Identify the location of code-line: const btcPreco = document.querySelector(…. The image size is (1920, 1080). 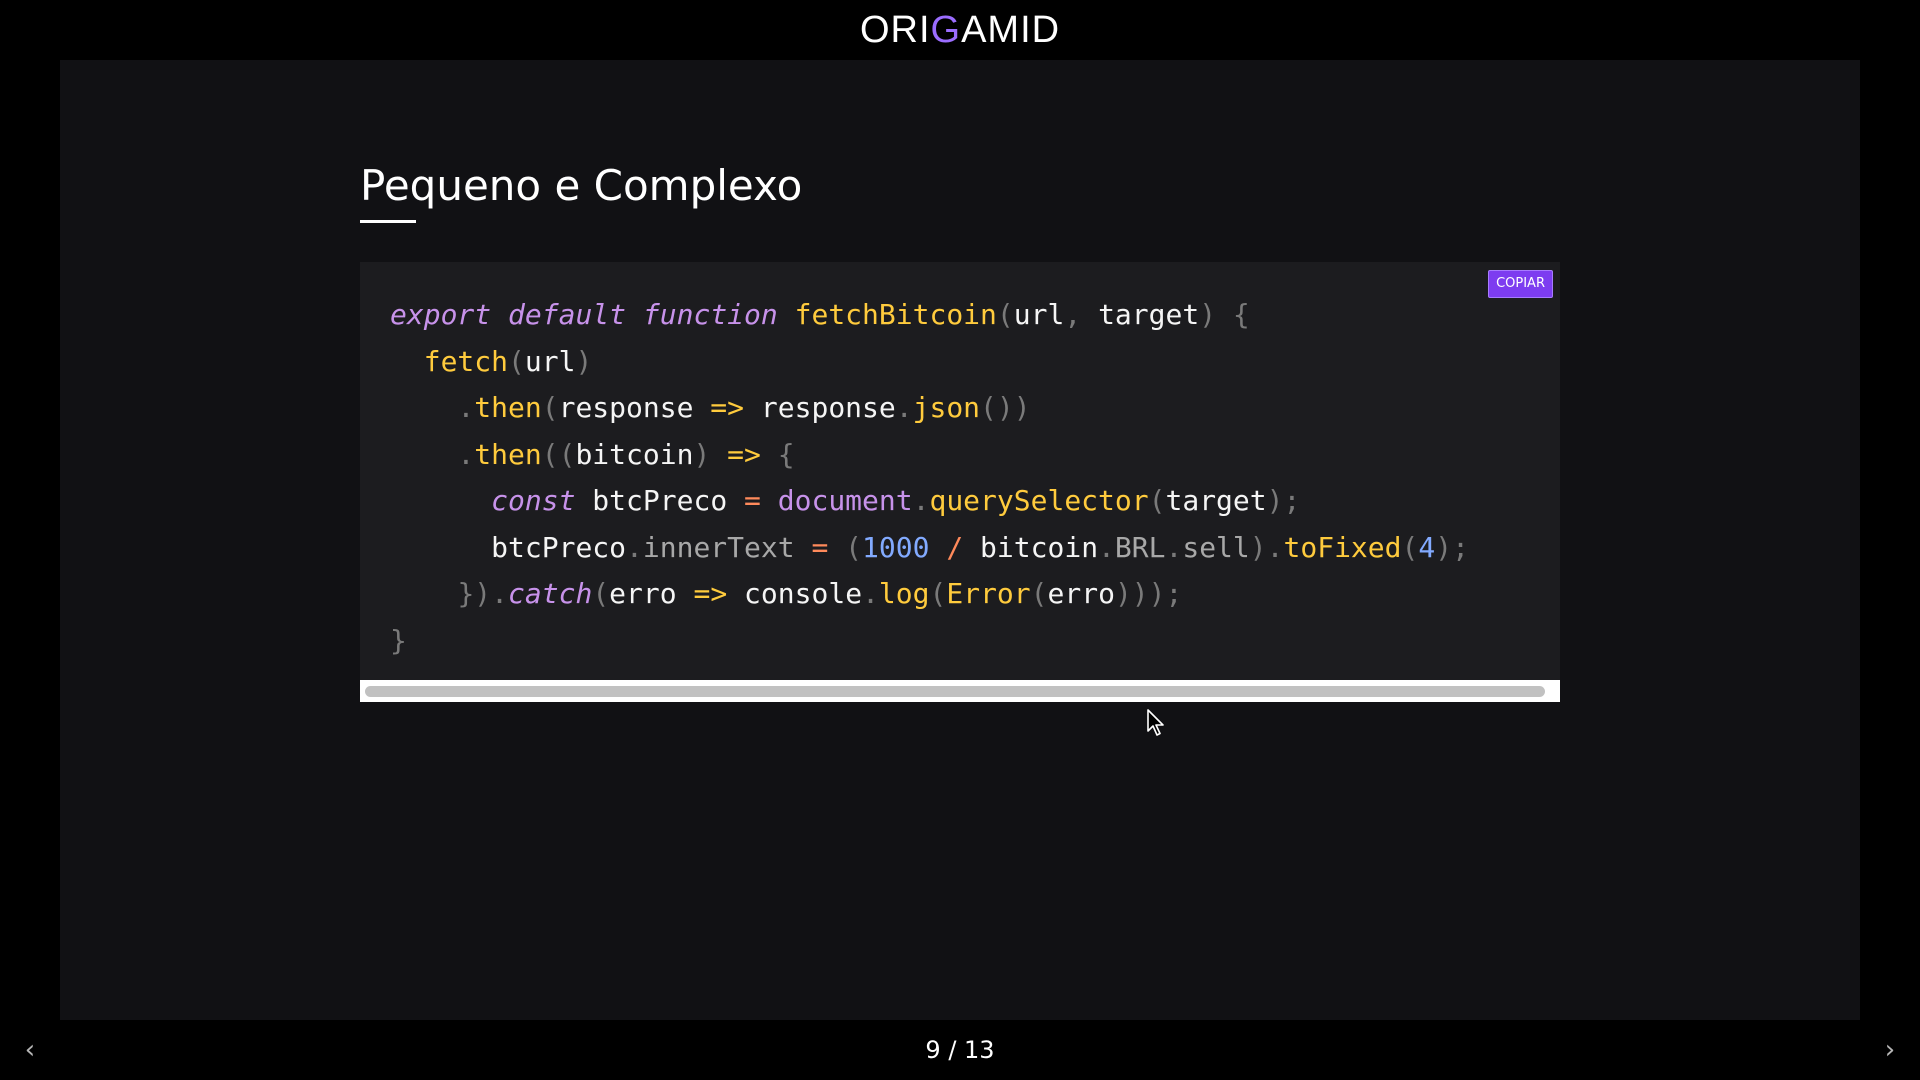
(929, 501).